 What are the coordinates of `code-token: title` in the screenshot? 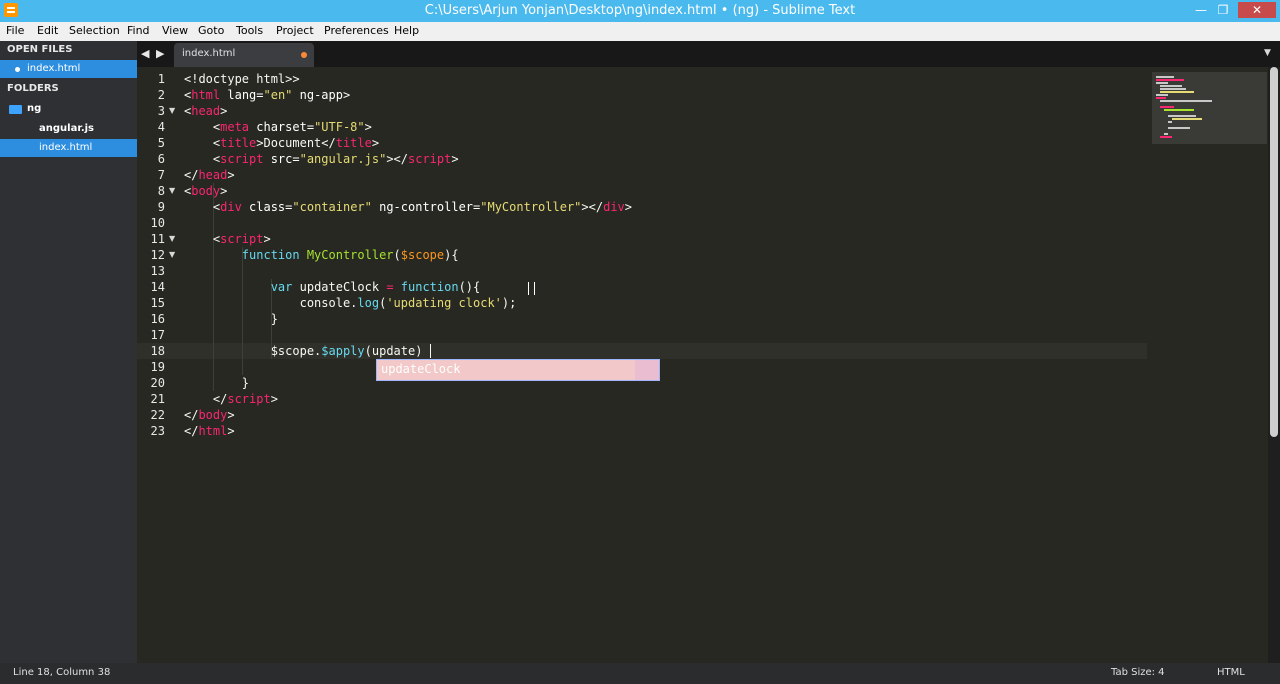 It's located at (238, 143).